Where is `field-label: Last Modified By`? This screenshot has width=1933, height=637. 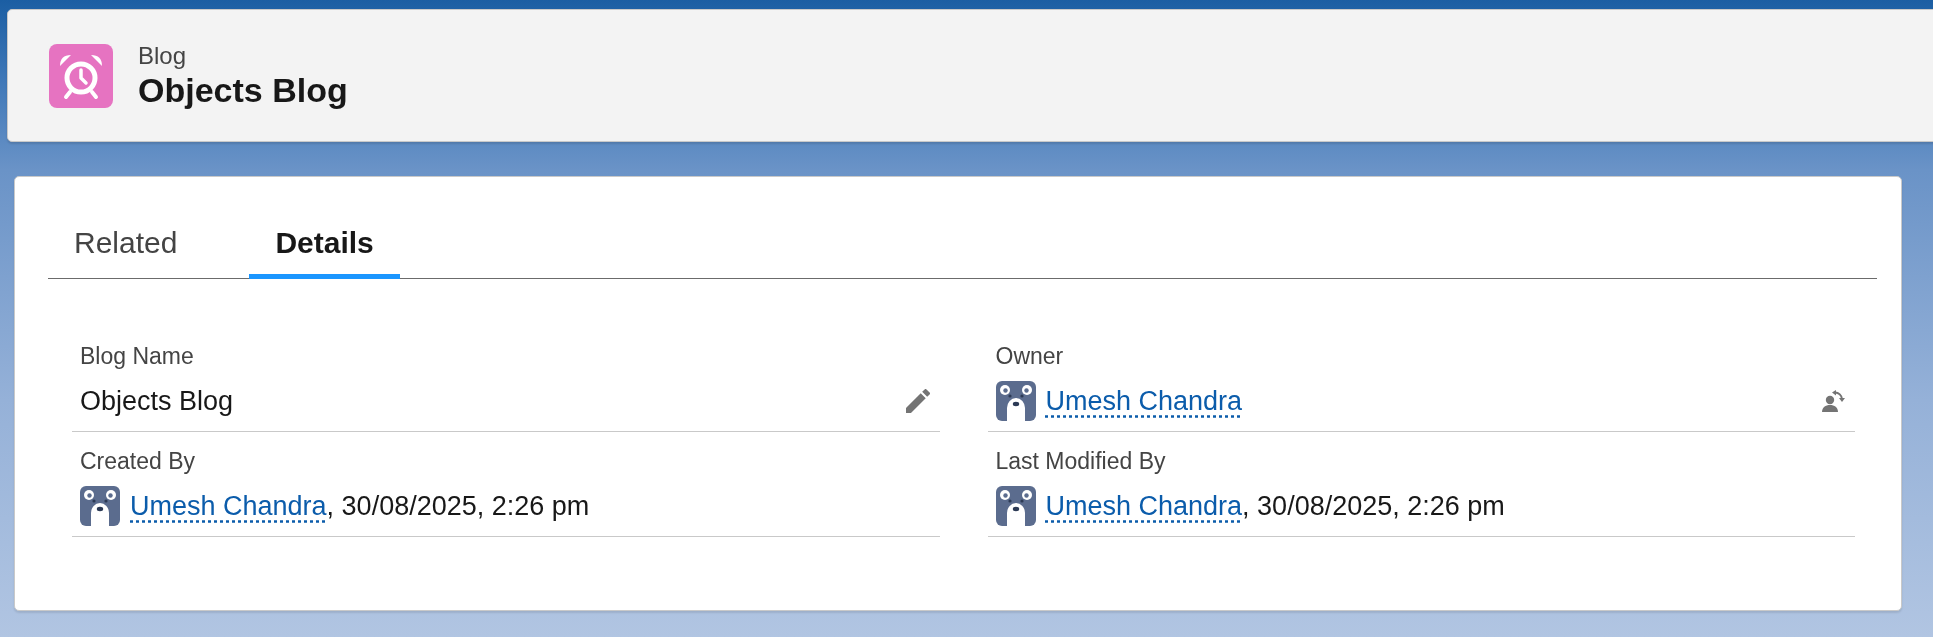 field-label: Last Modified By is located at coordinates (1081, 461).